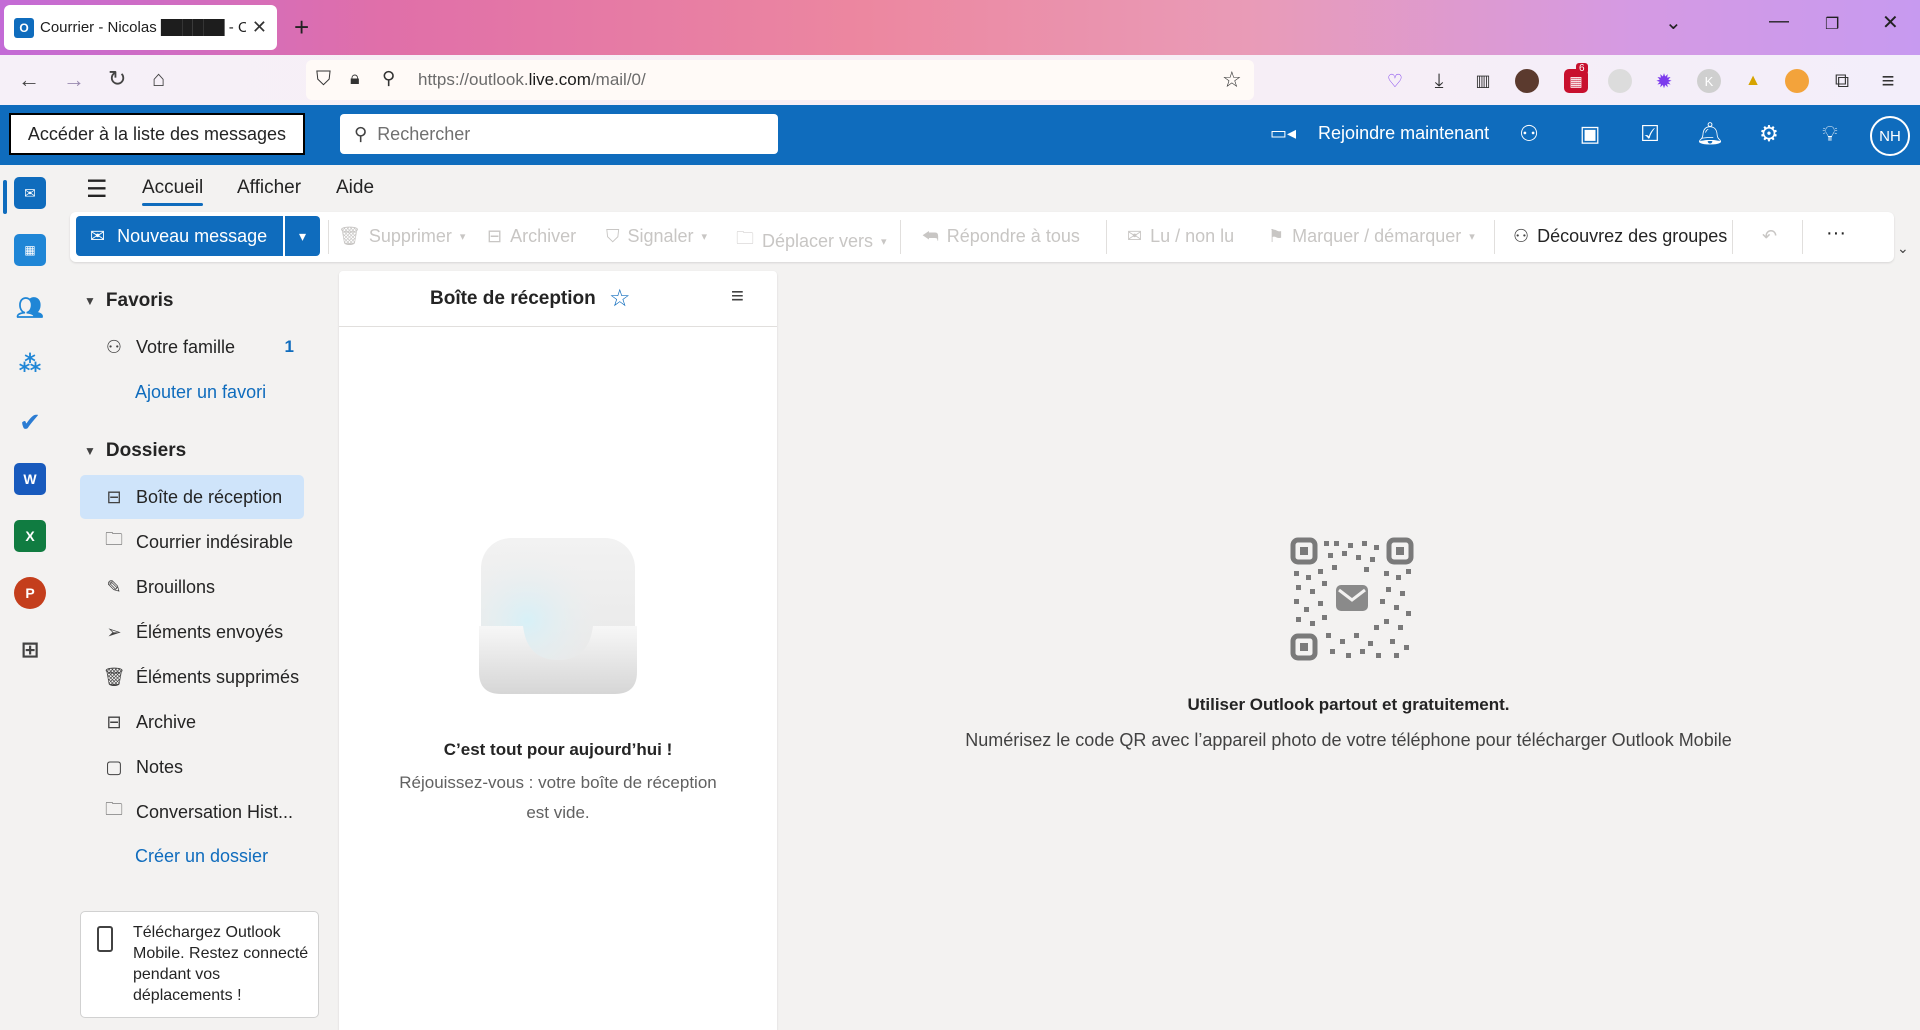 The height and width of the screenshot is (1030, 1920). Describe the element at coordinates (559, 134) in the screenshot. I see `search-input: ⚲ Rechercher` at that location.